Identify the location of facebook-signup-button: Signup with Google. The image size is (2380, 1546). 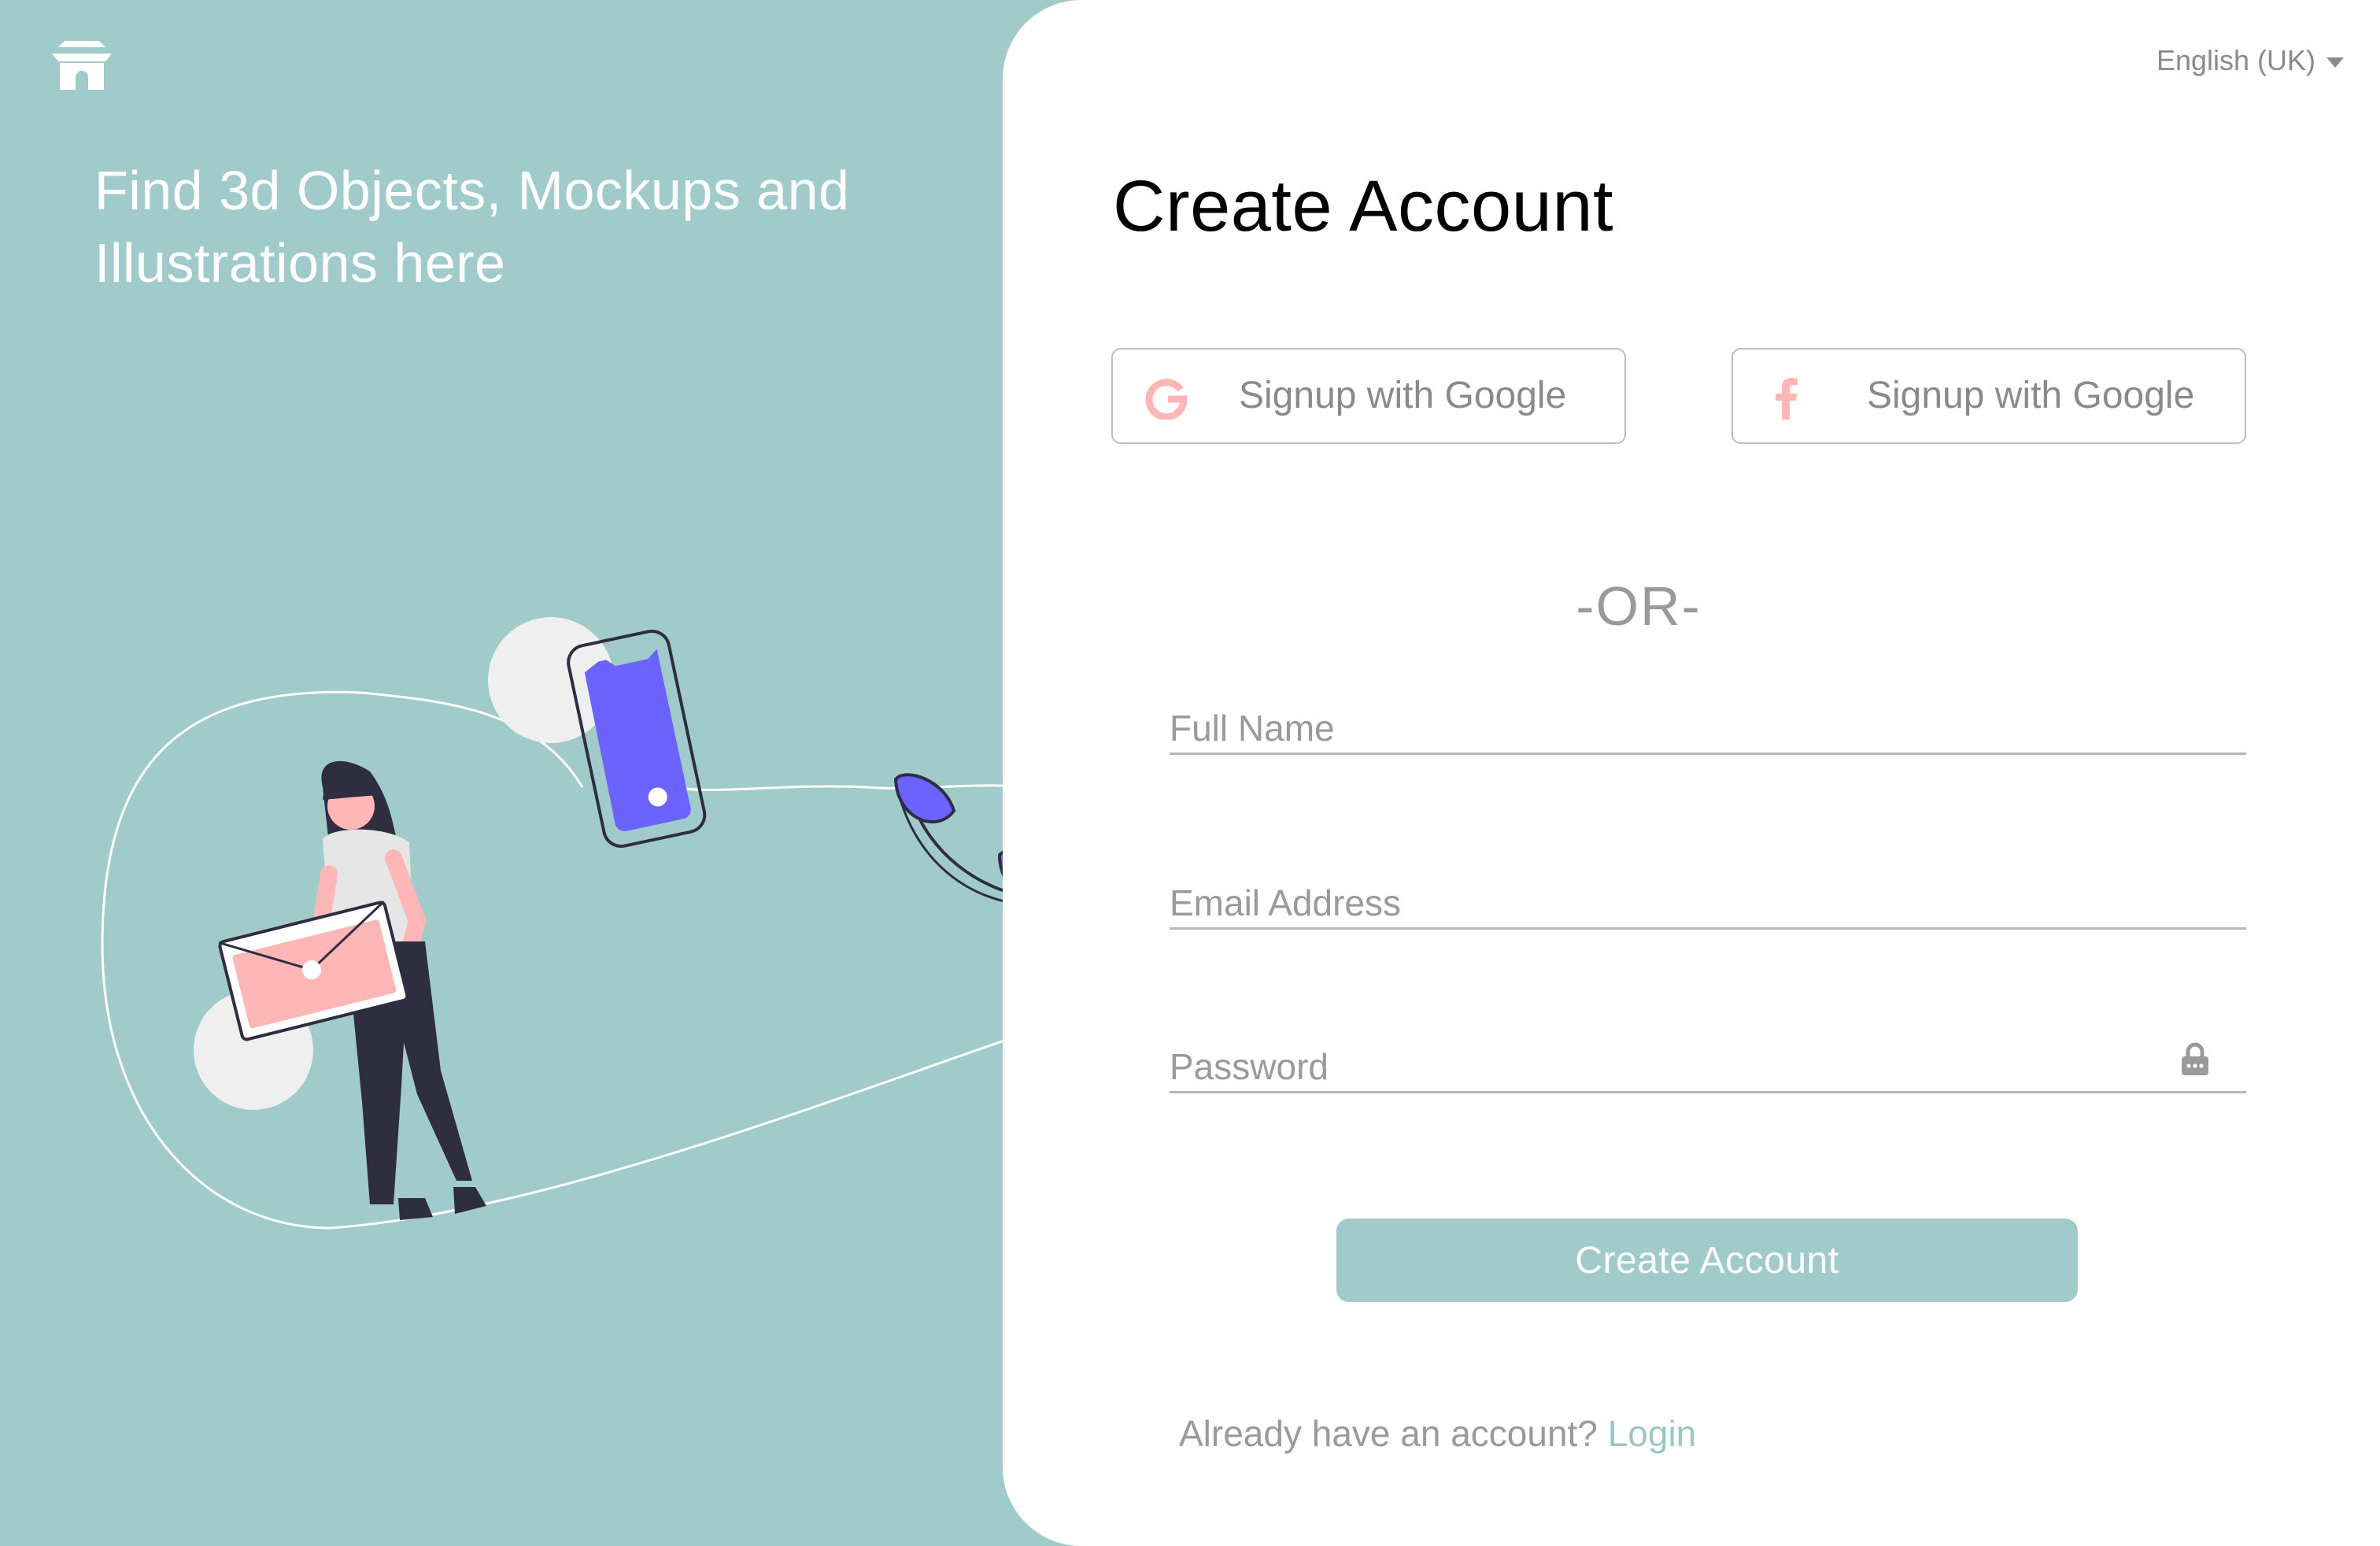
(1988, 396).